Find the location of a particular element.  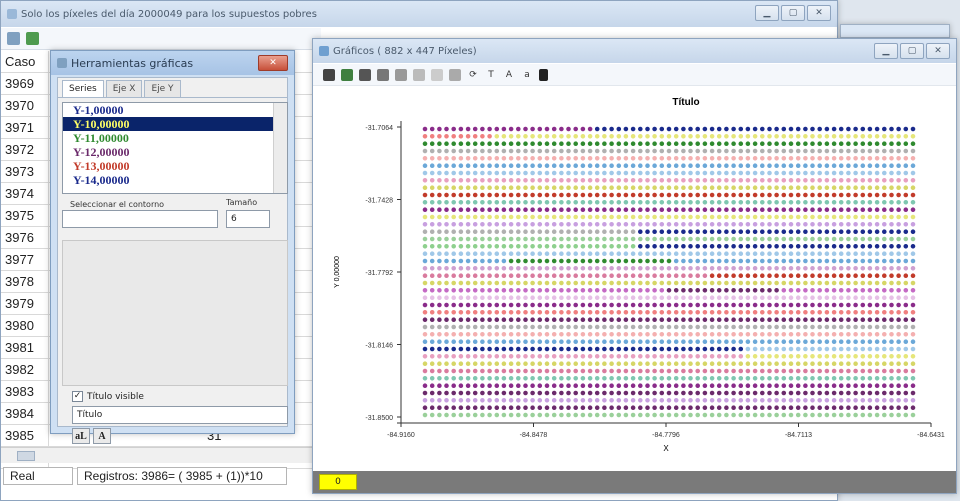

cell-caso: 3975 is located at coordinates (25, 215).